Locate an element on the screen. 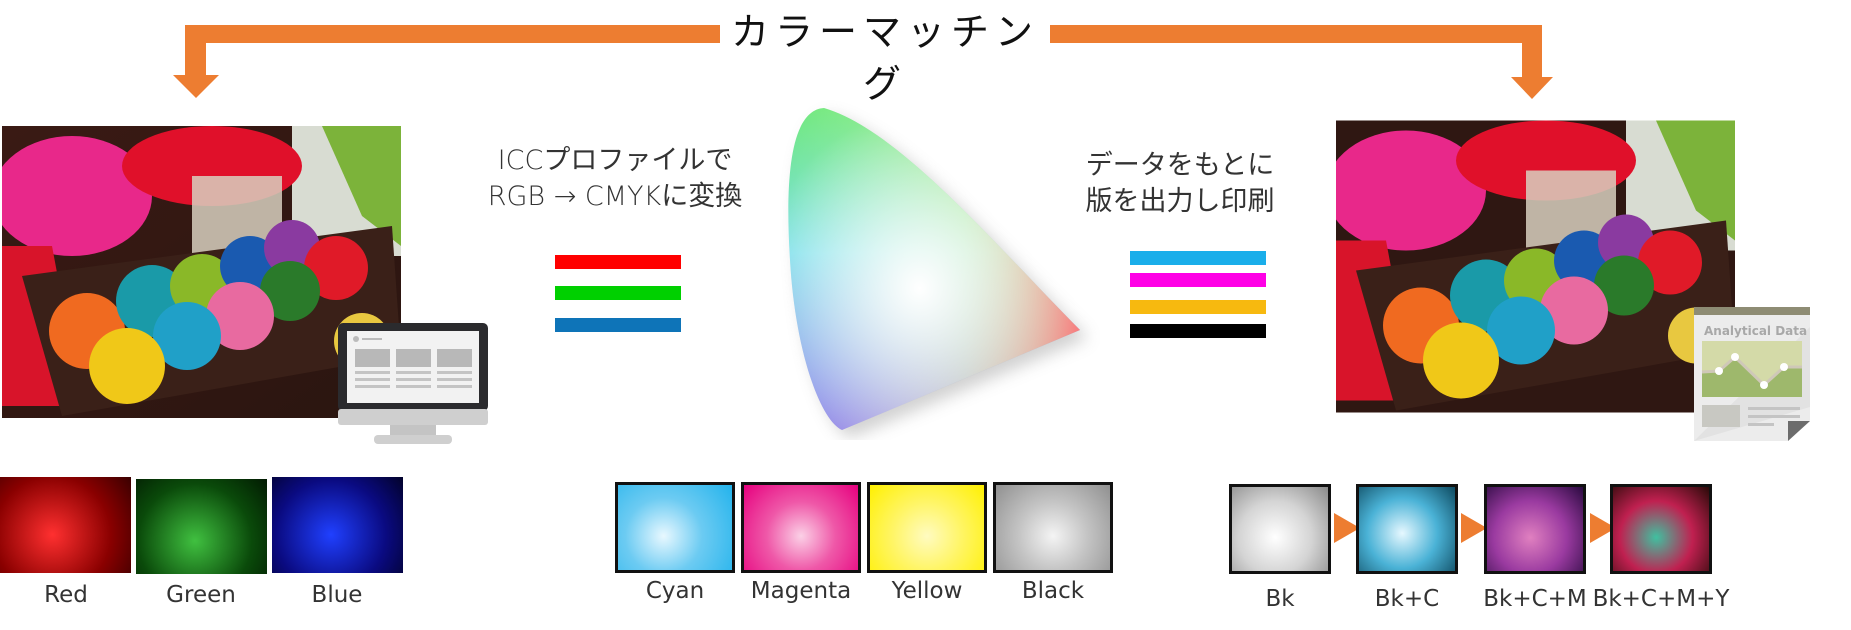 The width and height of the screenshot is (1851, 630). right-arrow-shaft is located at coordinates (1532, 51).